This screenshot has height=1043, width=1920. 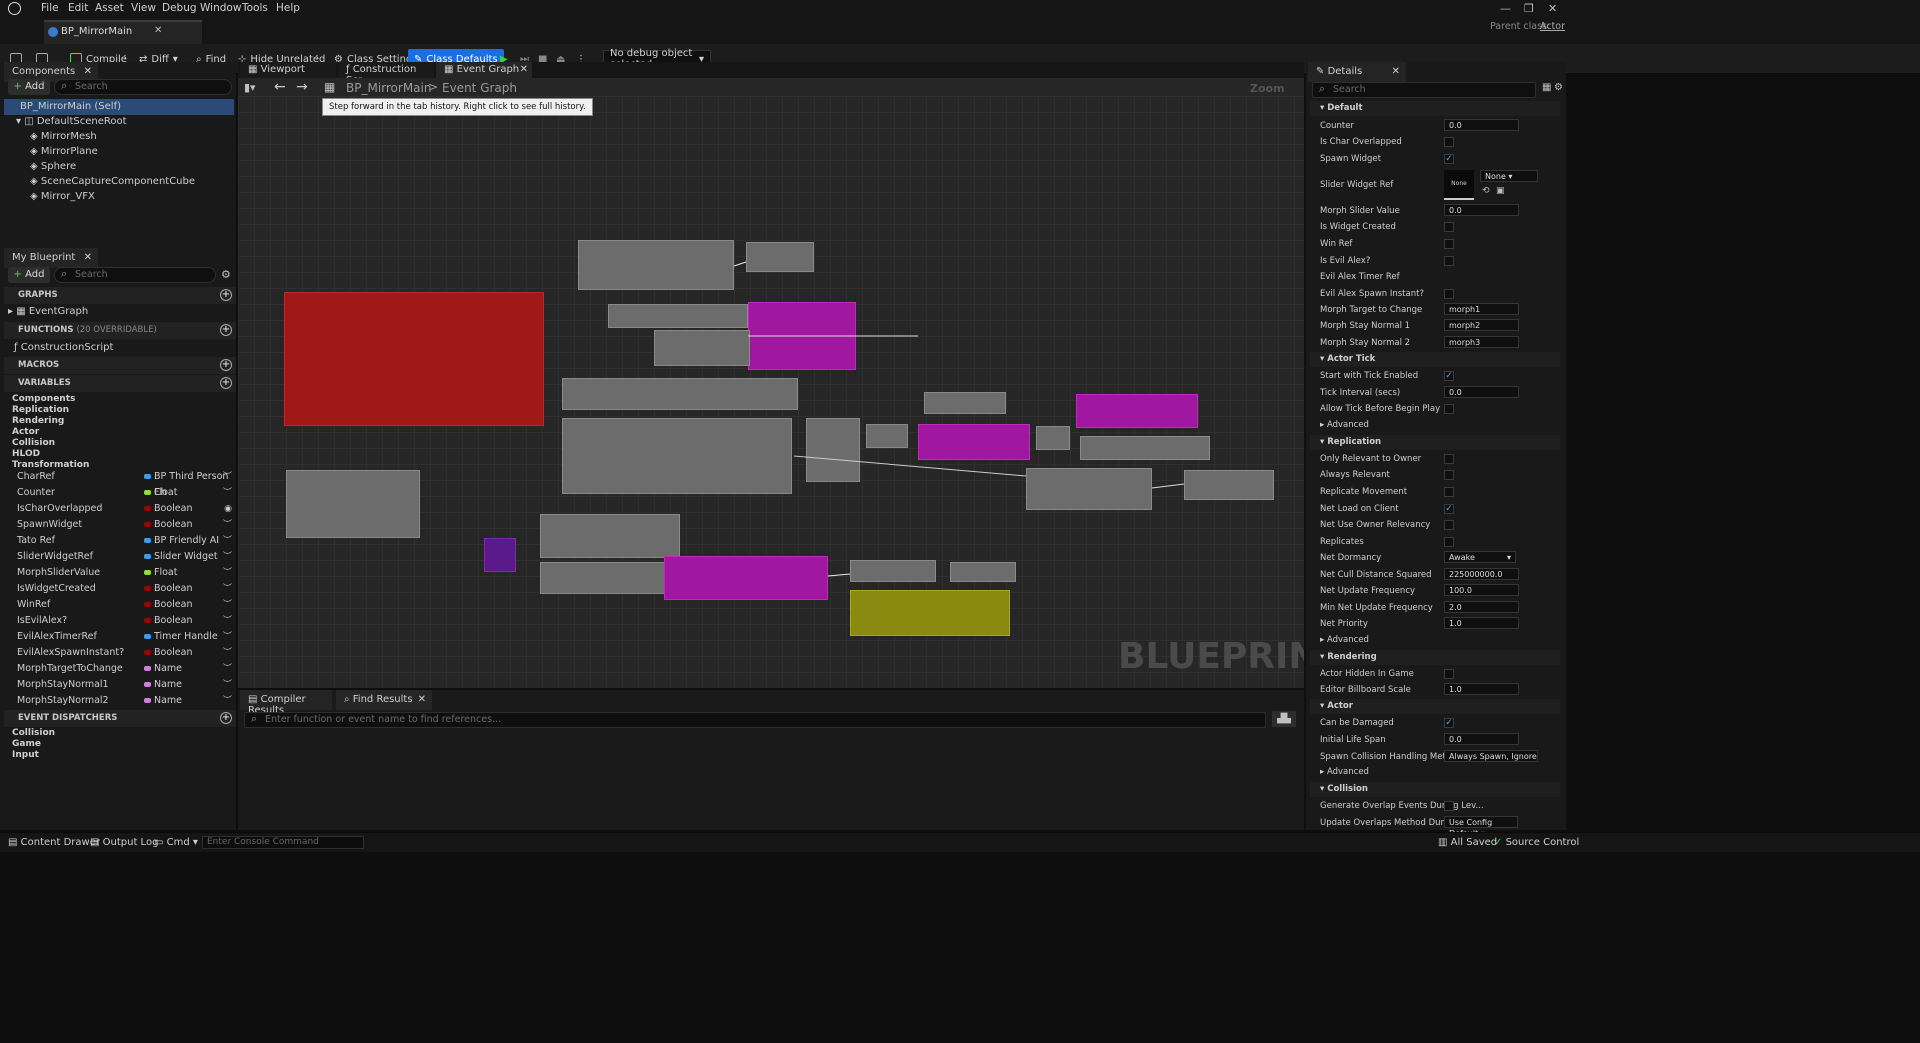 I want to click on menu-view: View, so click(x=143, y=8).